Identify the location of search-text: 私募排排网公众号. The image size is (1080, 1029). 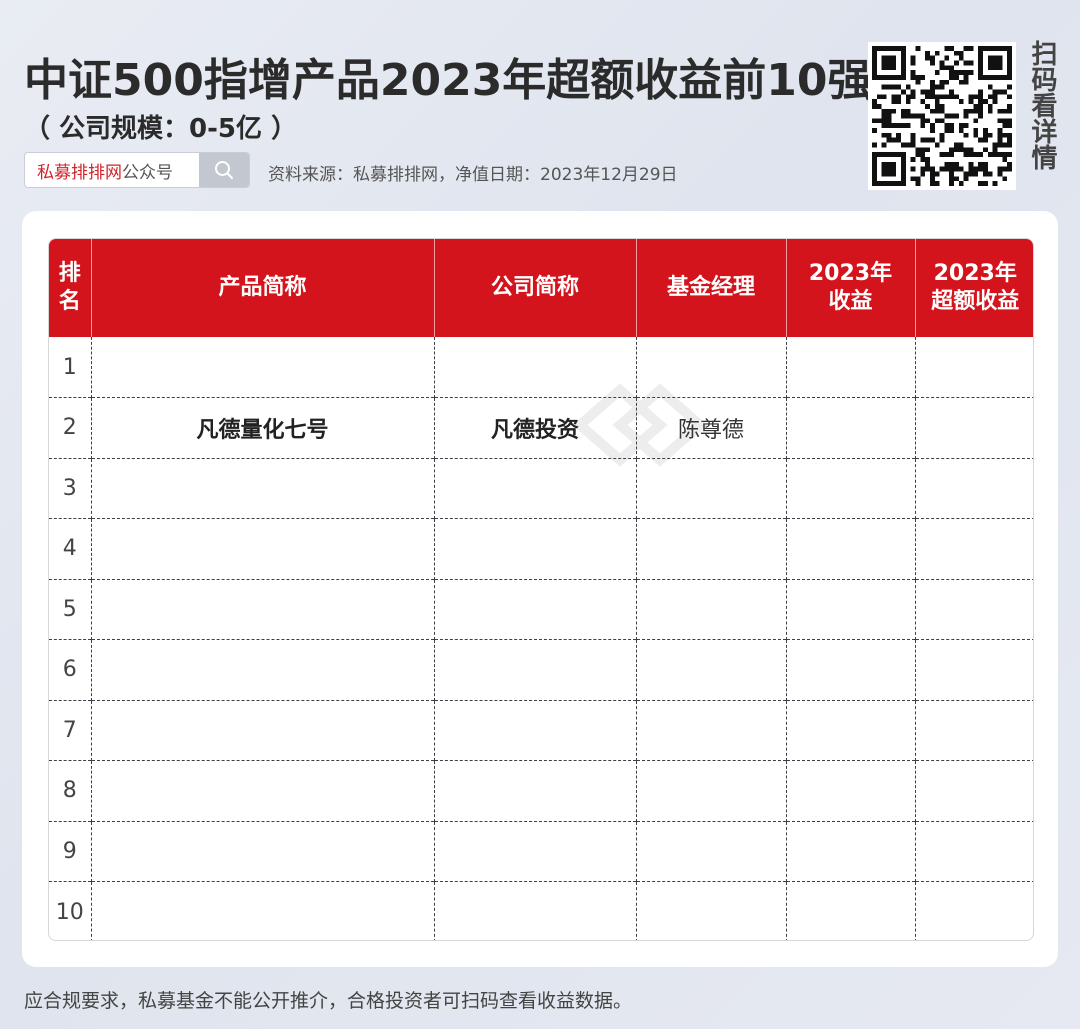
(112, 170).